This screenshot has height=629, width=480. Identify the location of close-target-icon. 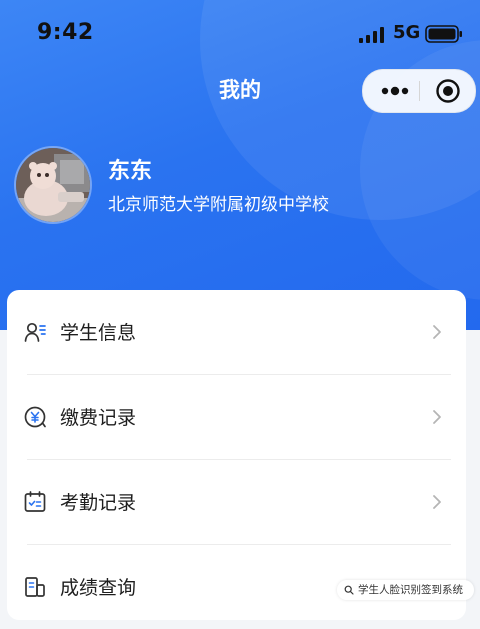
(448, 91).